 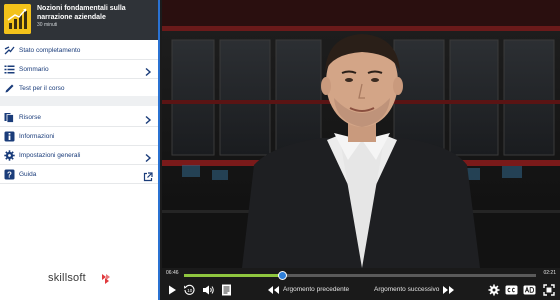 I want to click on volume-button, so click(x=208, y=289).